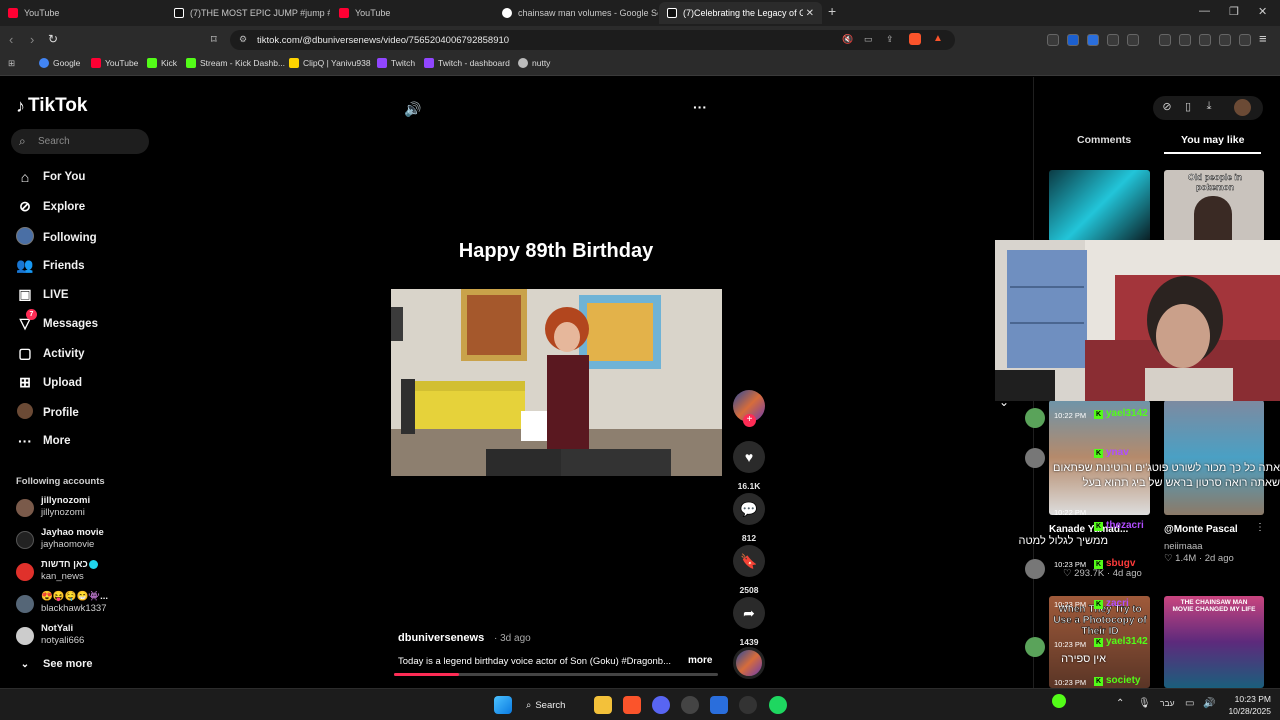 Image resolution: width=1280 pixels, height=720 pixels. Describe the element at coordinates (1209, 107) in the screenshot. I see `download-icon: ⤓` at that location.